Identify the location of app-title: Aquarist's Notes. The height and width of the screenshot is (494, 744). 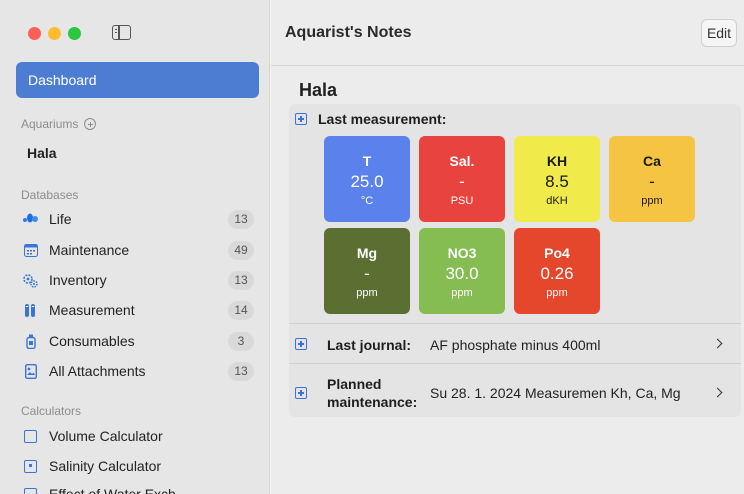
(348, 32).